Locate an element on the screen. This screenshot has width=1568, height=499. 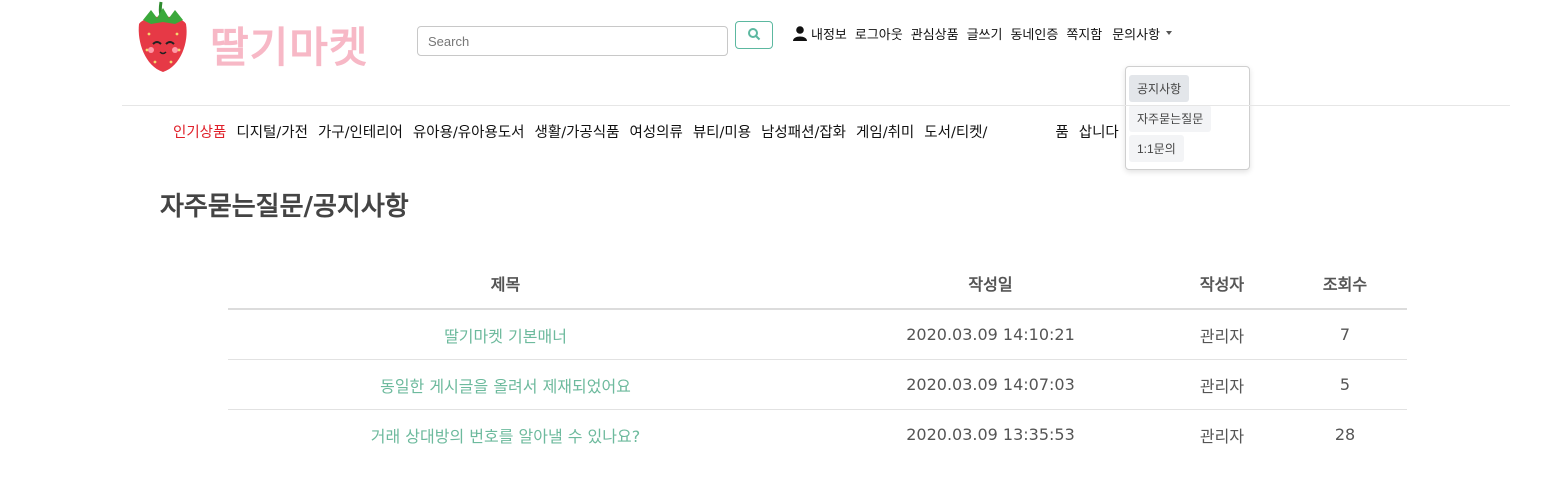
nav-my-info-label: 내정보 is located at coordinates (829, 35).